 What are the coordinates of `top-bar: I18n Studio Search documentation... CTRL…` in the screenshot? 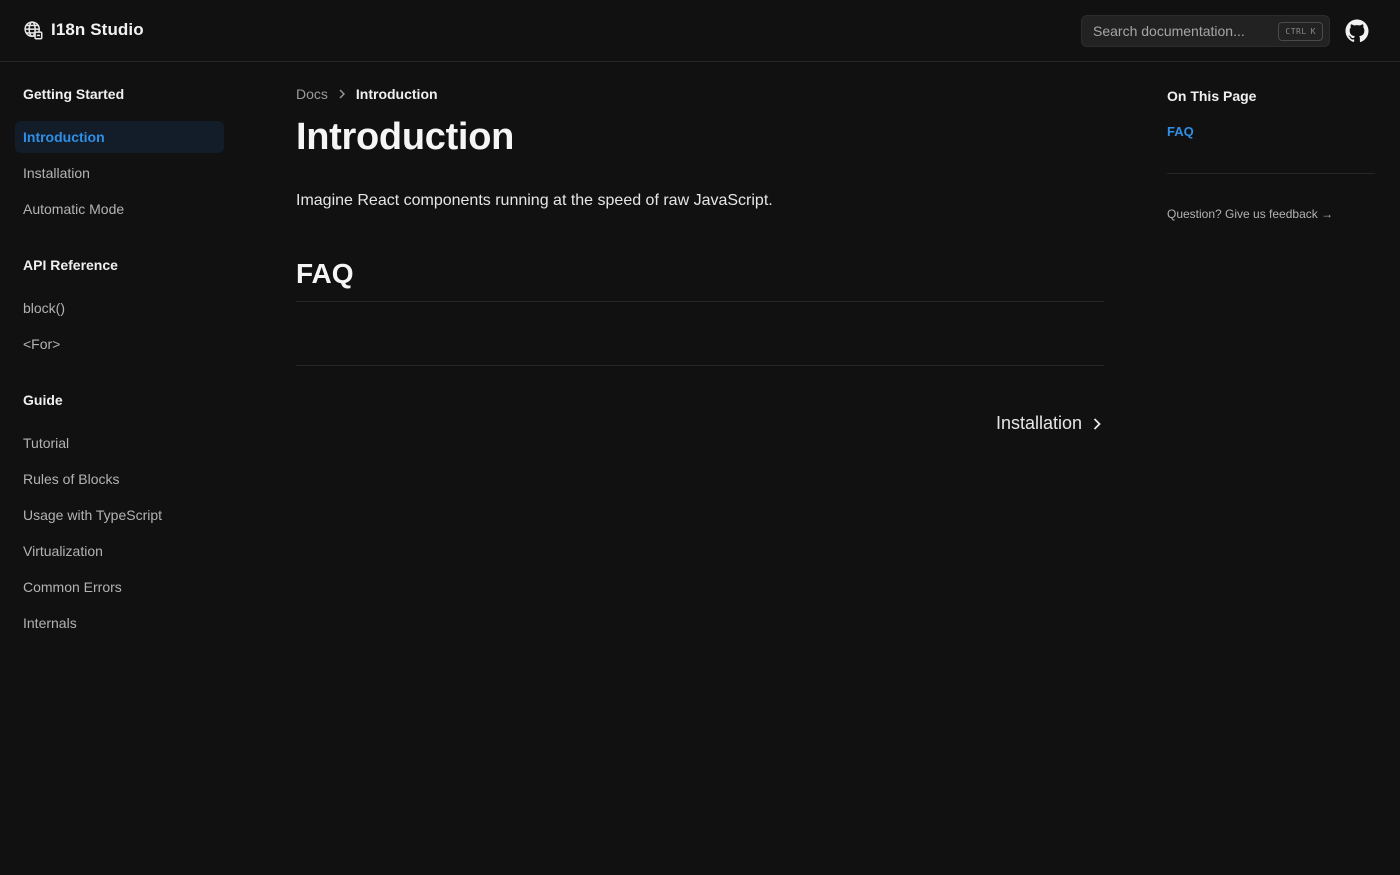 It's located at (700, 31).